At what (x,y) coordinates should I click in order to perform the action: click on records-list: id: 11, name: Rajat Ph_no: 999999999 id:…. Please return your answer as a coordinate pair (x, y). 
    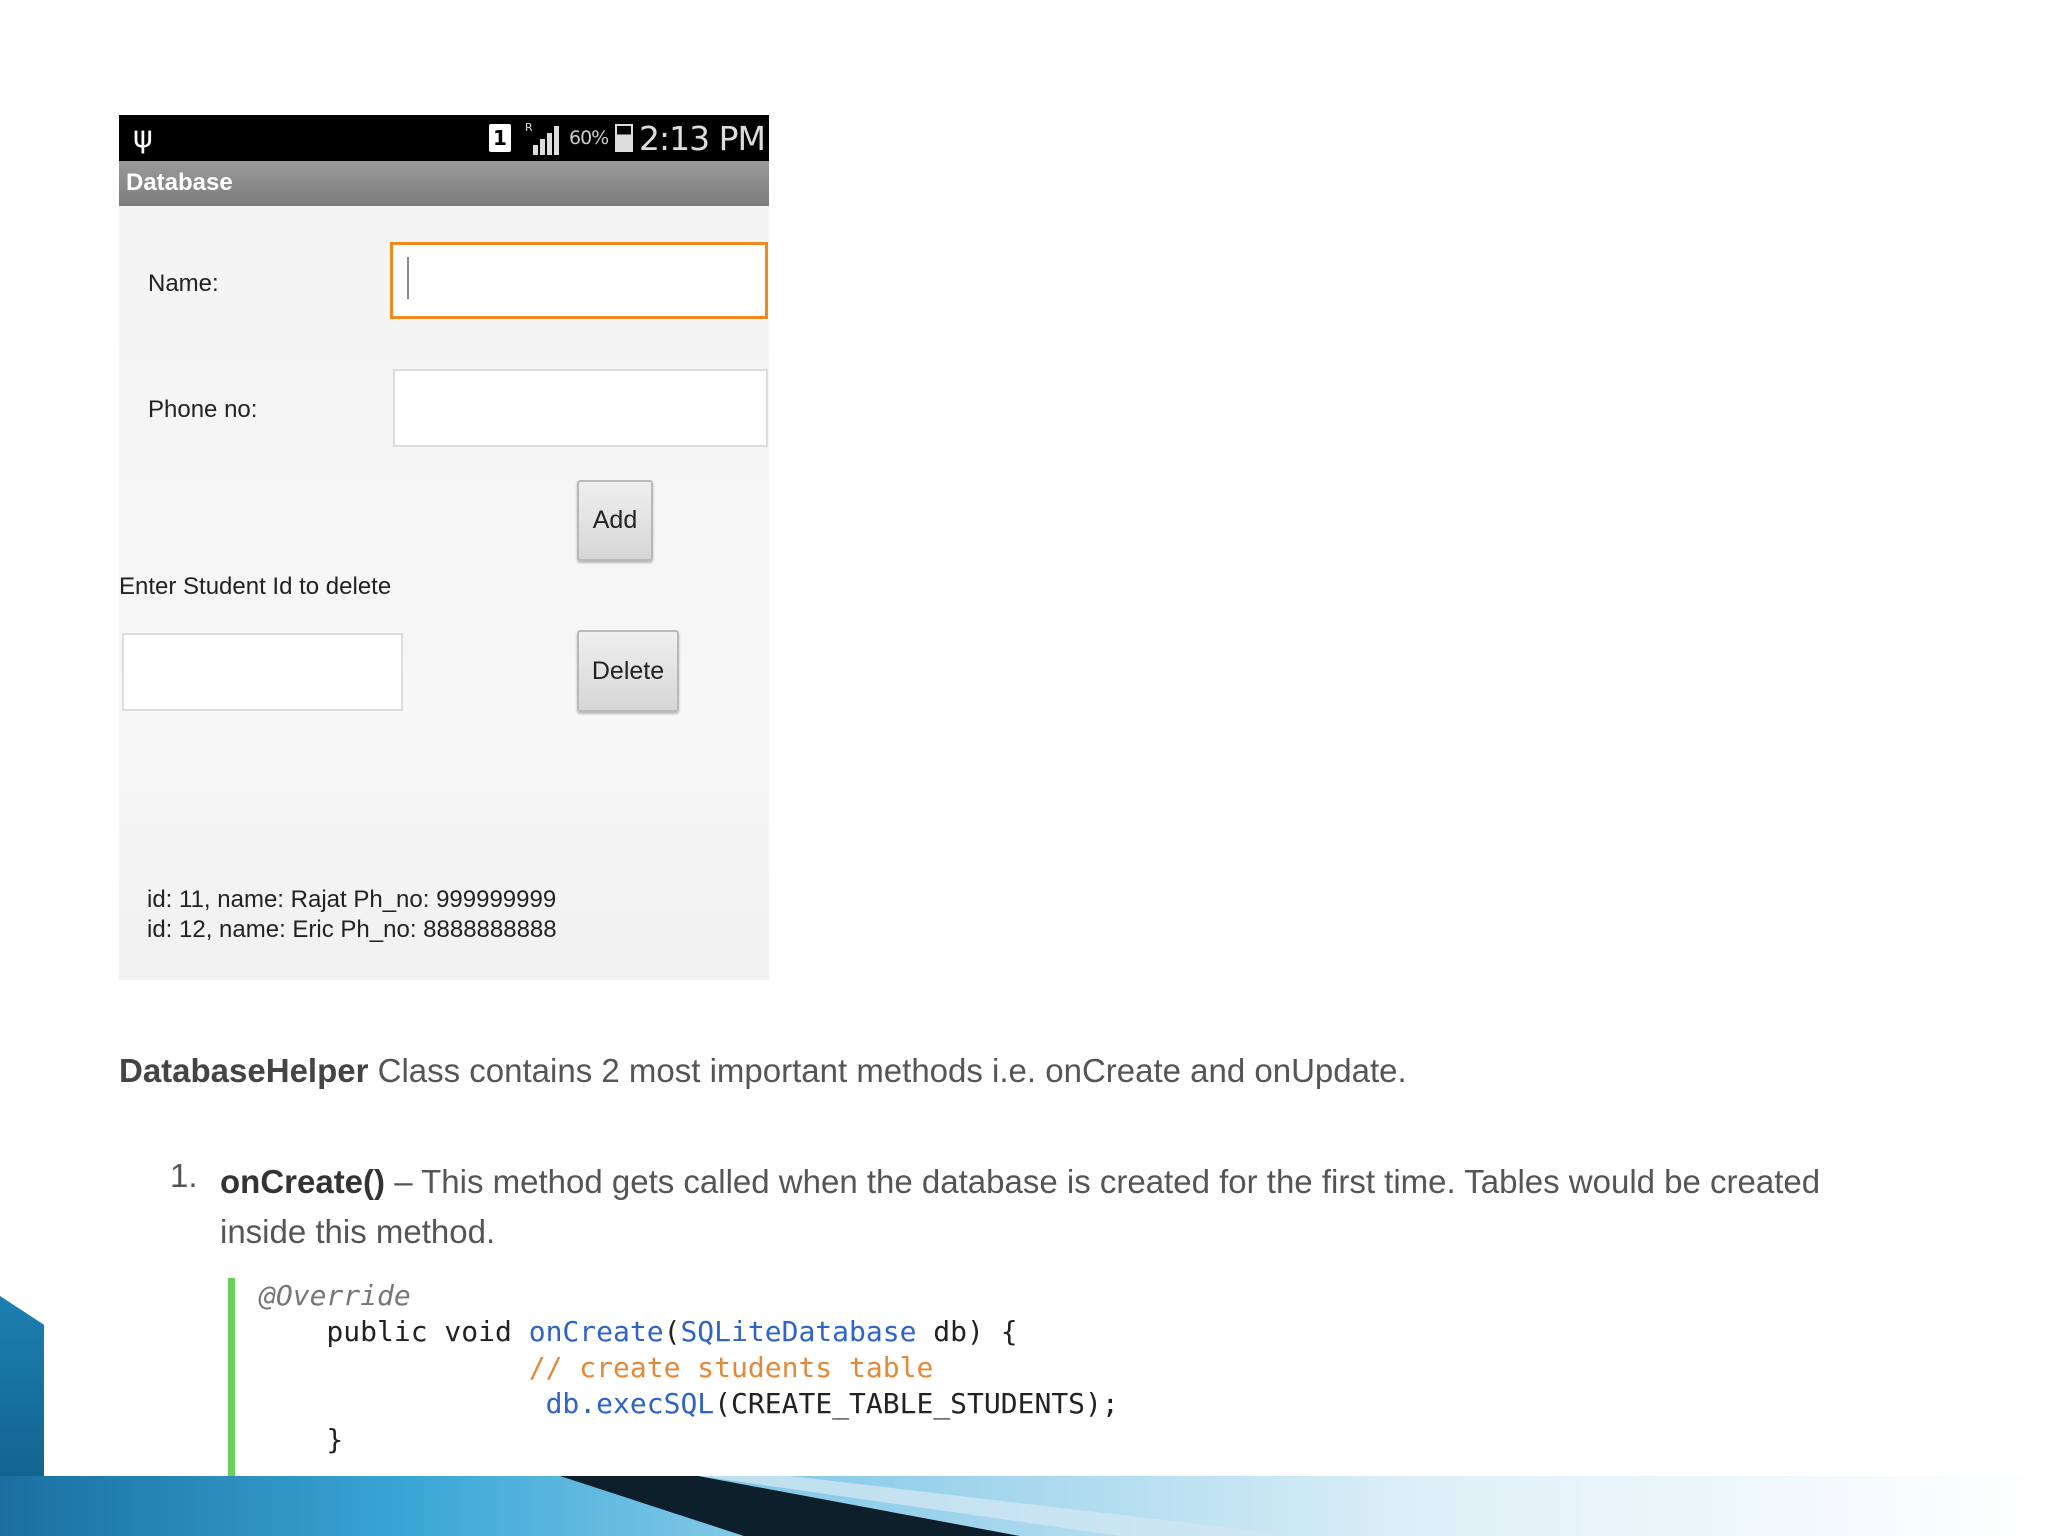
    Looking at the image, I should click on (352, 915).